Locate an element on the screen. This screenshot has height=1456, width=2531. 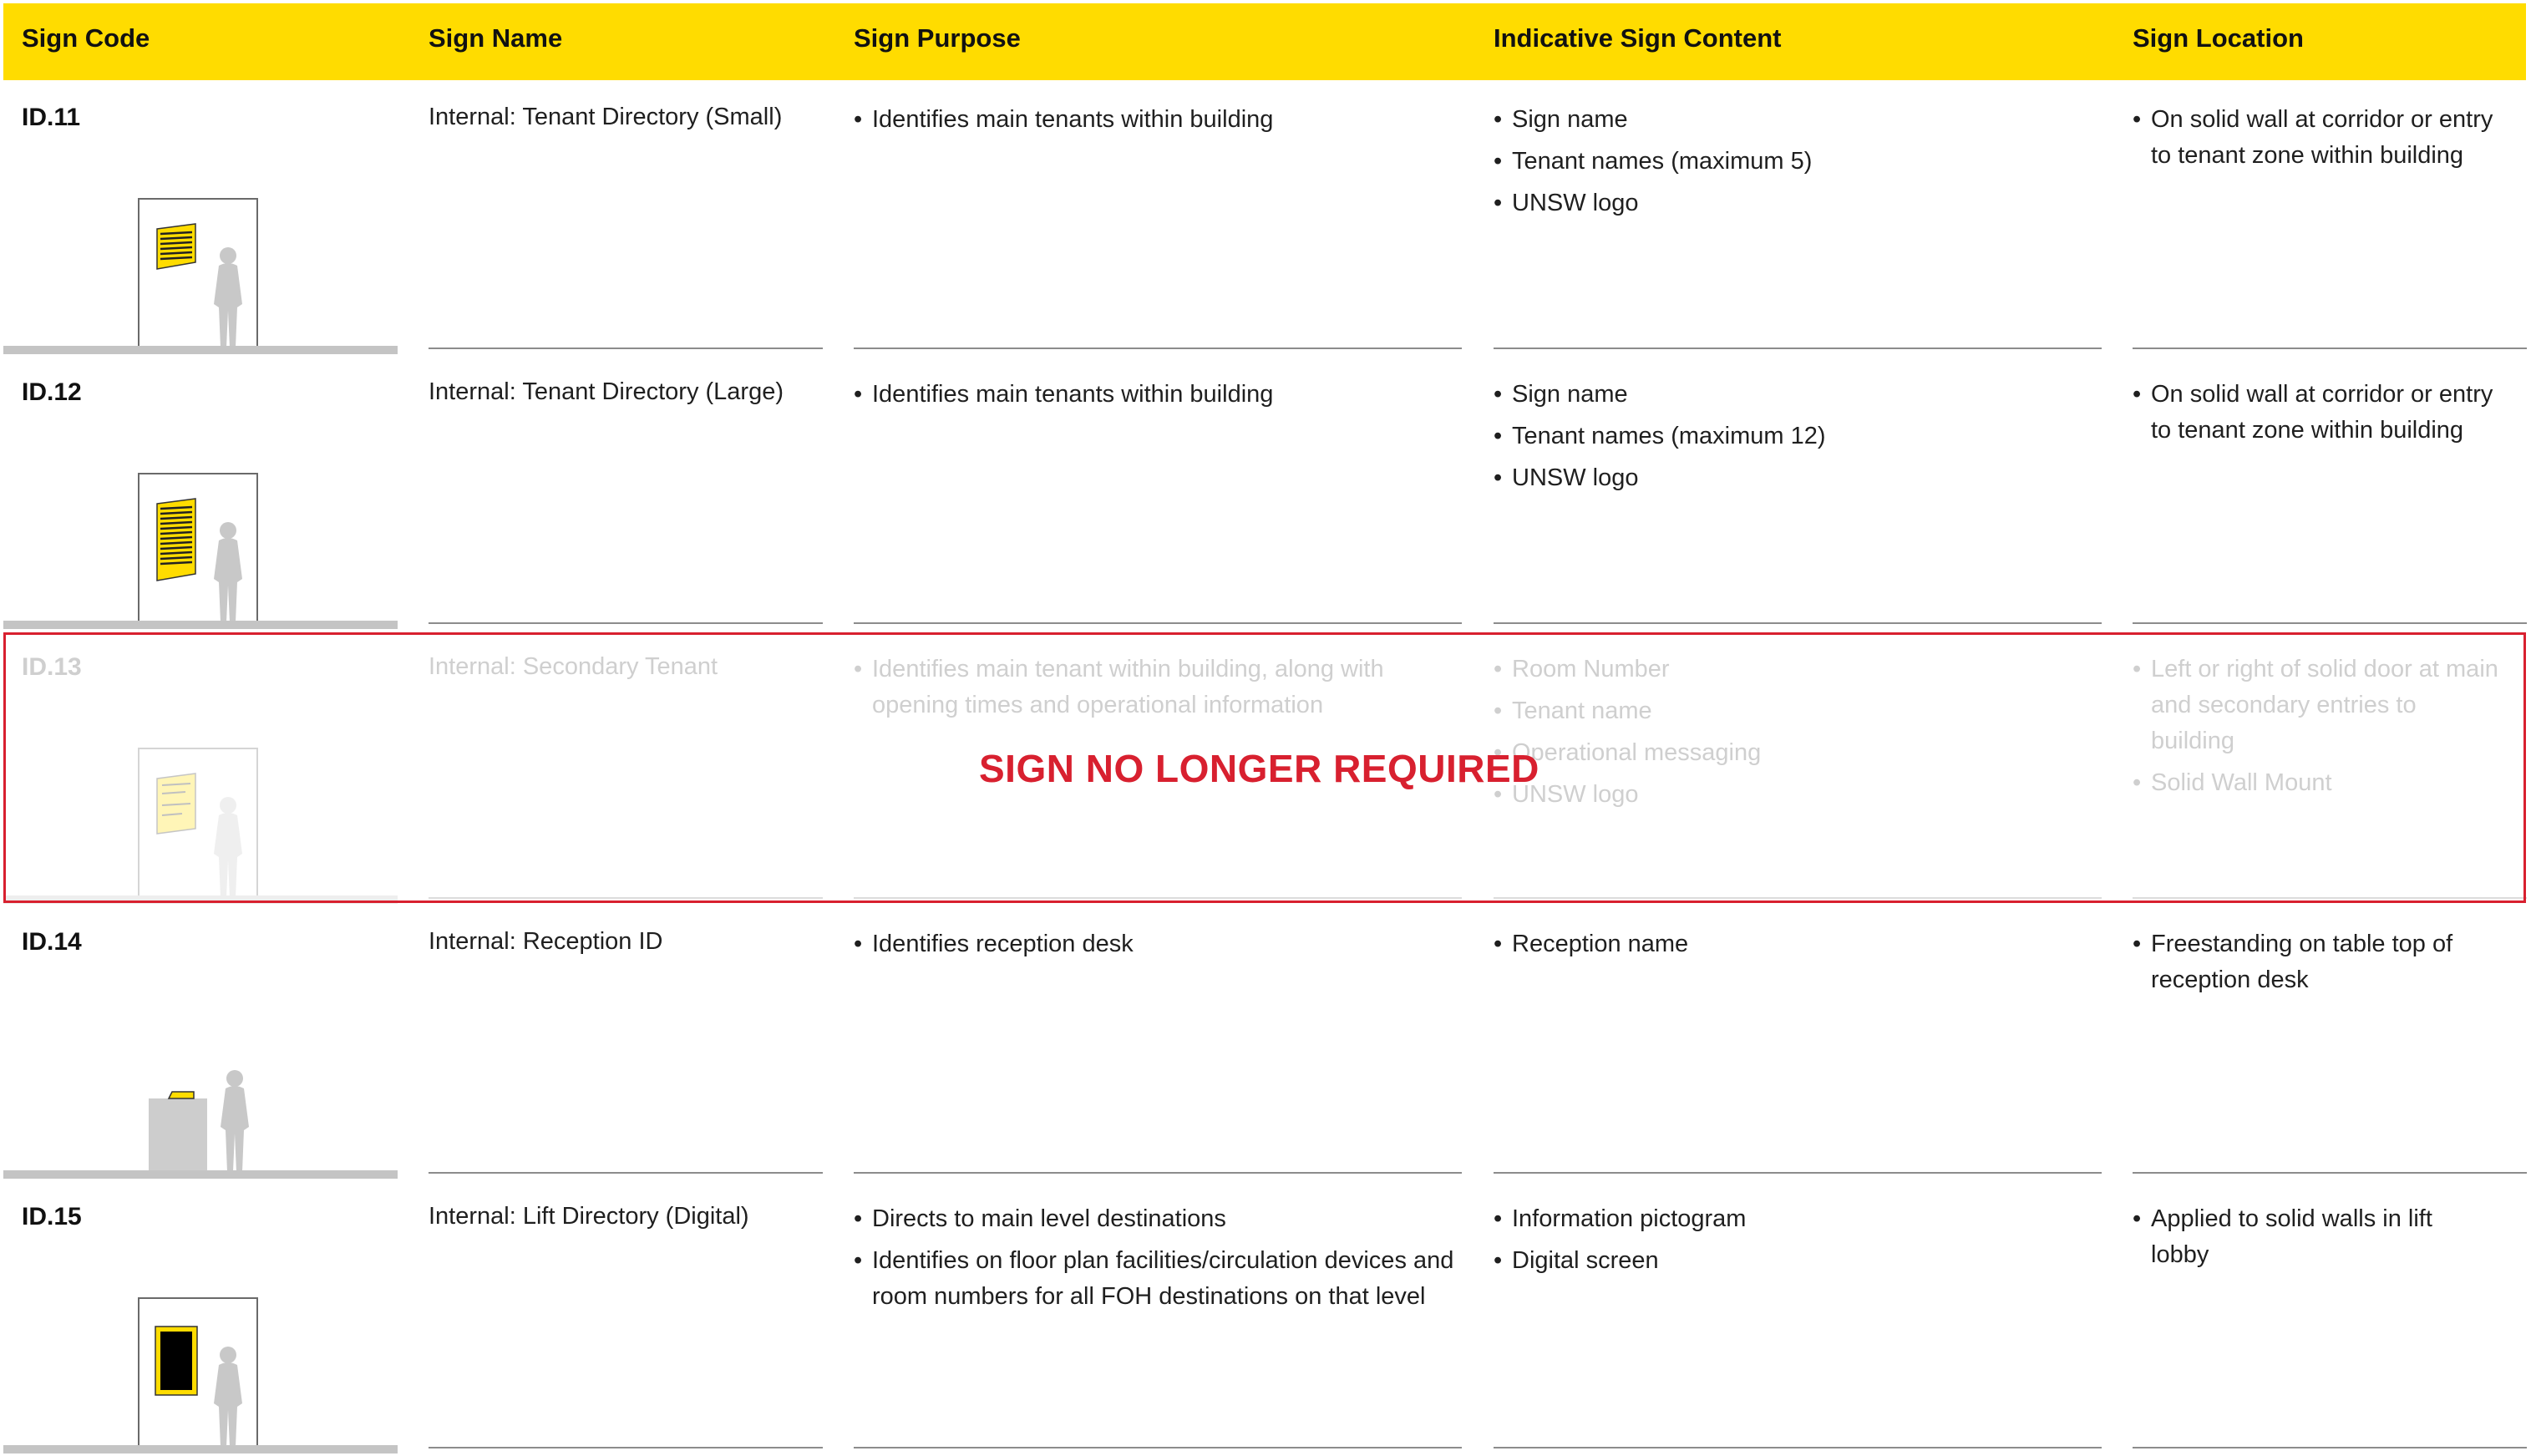
wall-sign-secondary-icon is located at coordinates (200, 826).